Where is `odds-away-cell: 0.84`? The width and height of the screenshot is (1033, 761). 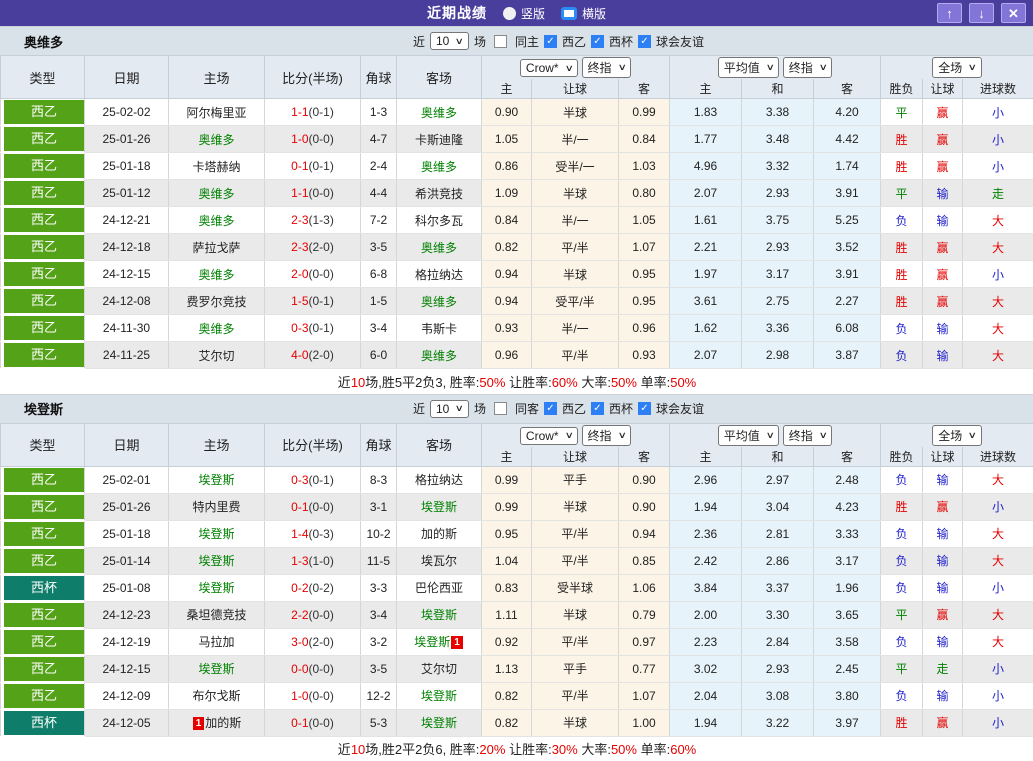
odds-away-cell: 0.84 is located at coordinates (644, 139).